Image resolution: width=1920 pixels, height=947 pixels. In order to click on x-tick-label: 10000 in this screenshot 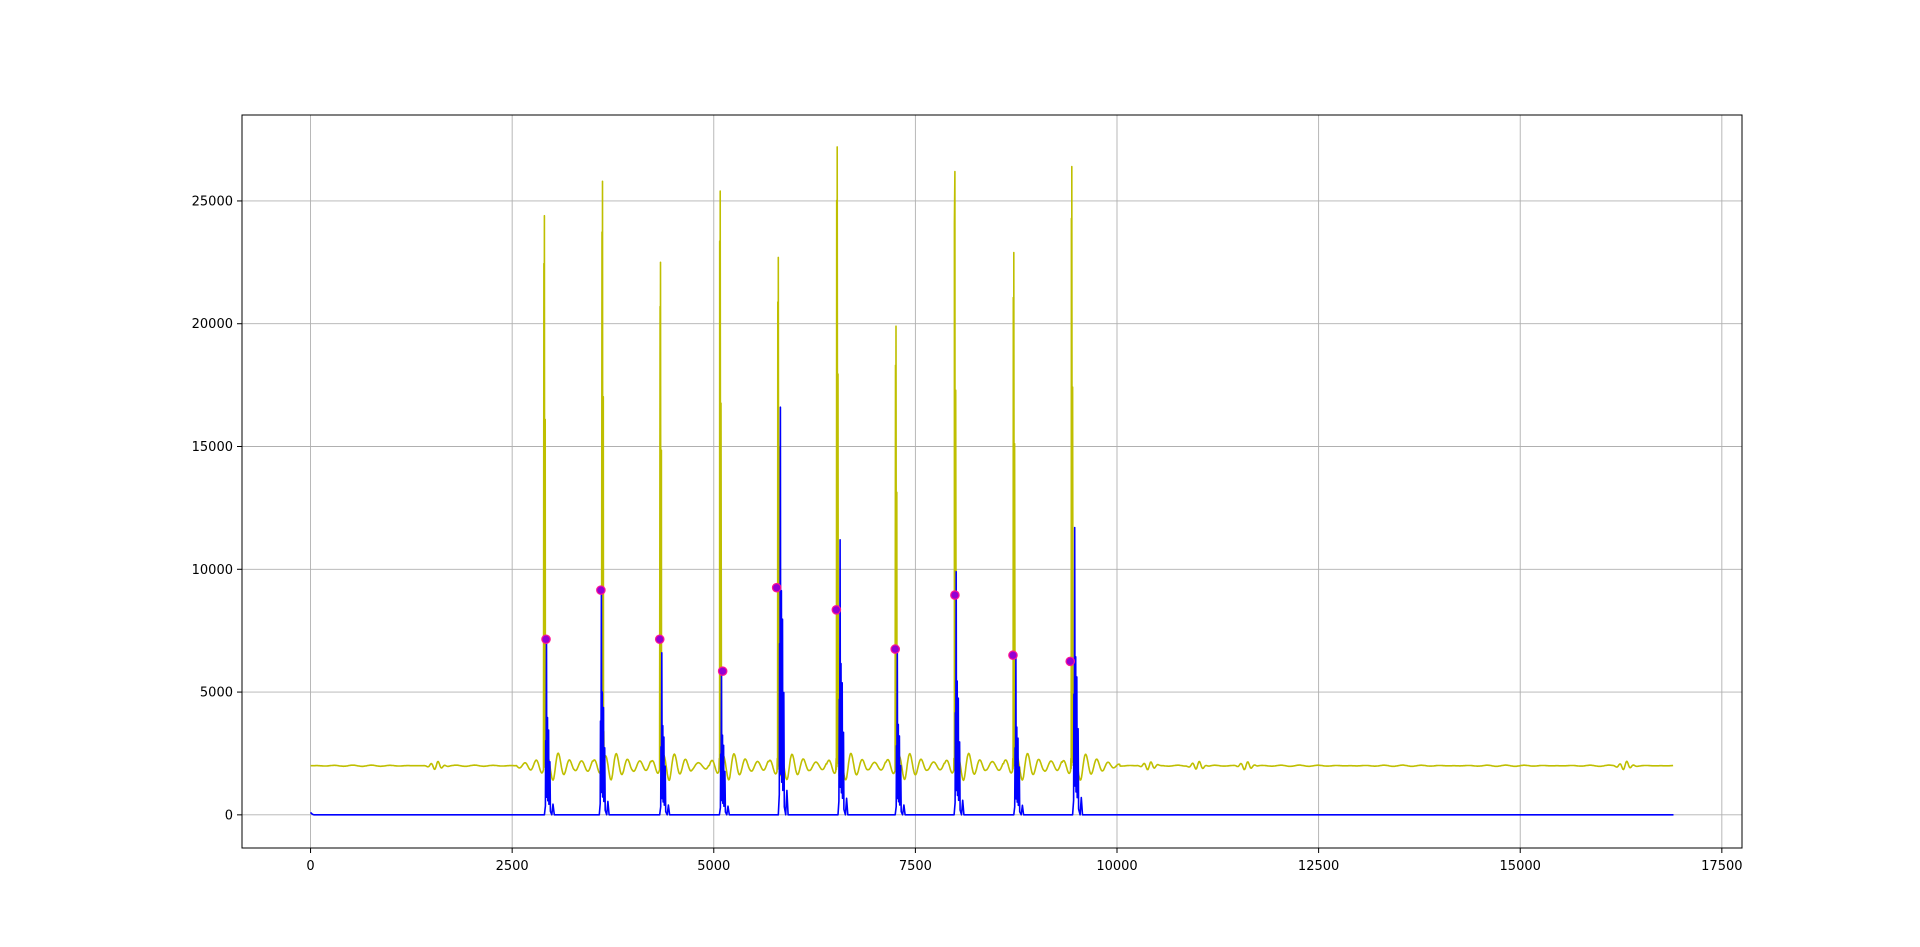, I will do `click(1116, 866)`.